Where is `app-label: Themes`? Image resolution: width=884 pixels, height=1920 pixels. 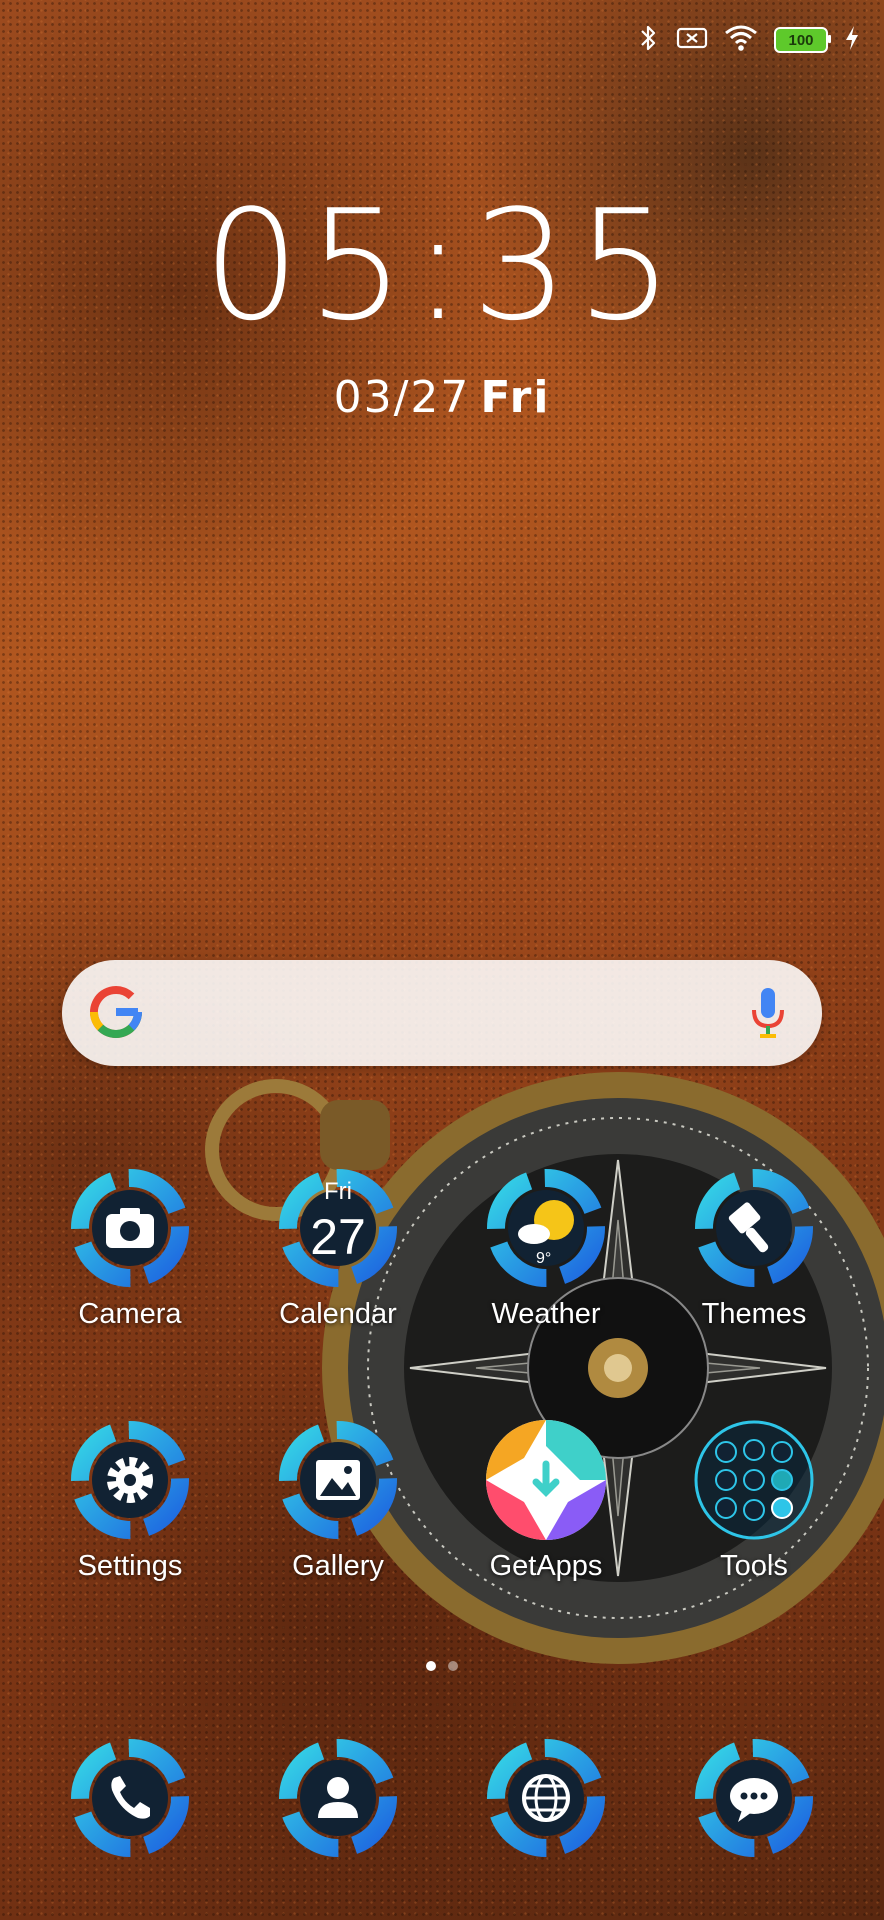
app-label: Themes is located at coordinates (754, 1314).